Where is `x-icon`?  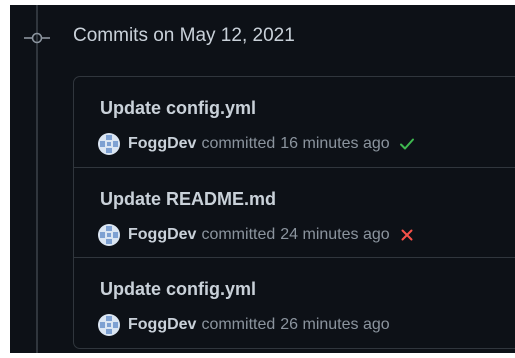
x-icon is located at coordinates (407, 235).